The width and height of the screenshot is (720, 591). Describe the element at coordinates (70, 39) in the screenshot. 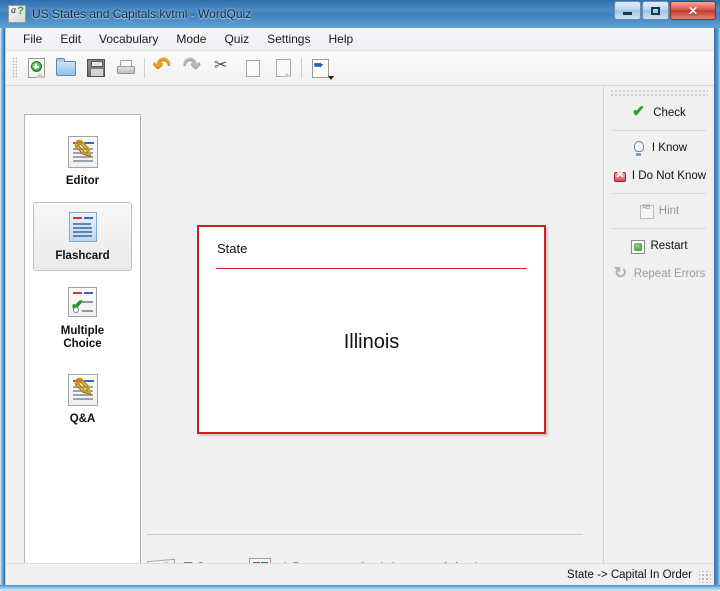

I see `menu-edit: Edit` at that location.